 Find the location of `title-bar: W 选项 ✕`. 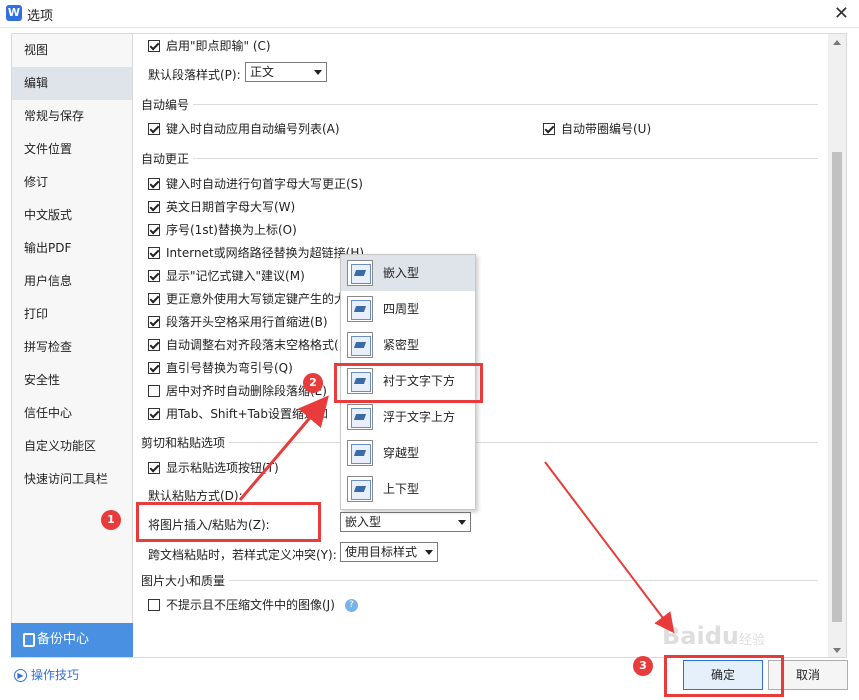

title-bar: W 选项 ✕ is located at coordinates (429, 14).